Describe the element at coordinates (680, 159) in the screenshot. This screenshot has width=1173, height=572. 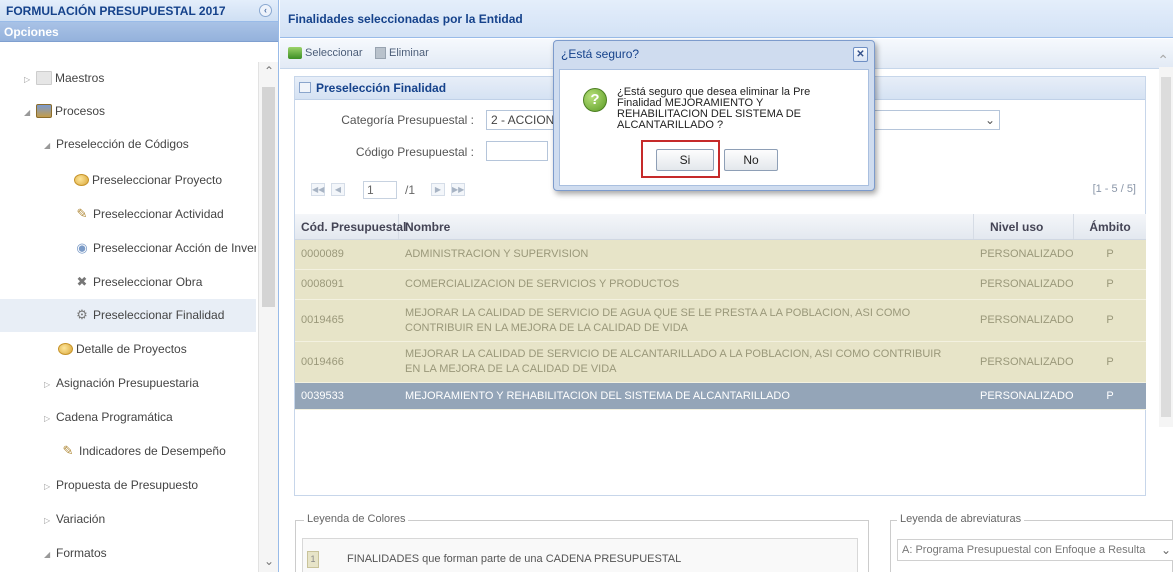
I see `highlight-box` at that location.